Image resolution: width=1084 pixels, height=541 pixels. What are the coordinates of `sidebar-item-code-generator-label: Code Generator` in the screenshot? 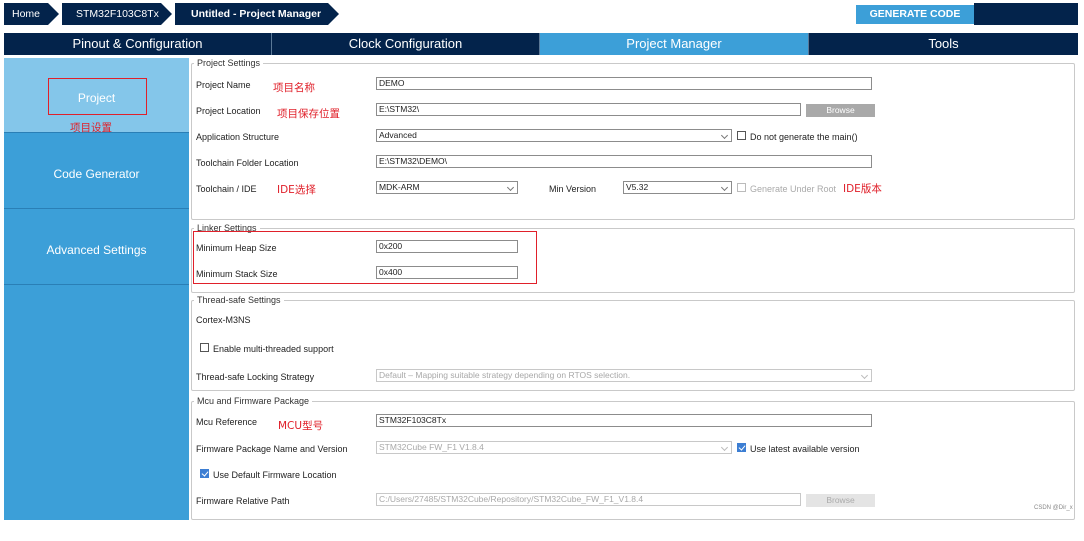 It's located at (96, 174).